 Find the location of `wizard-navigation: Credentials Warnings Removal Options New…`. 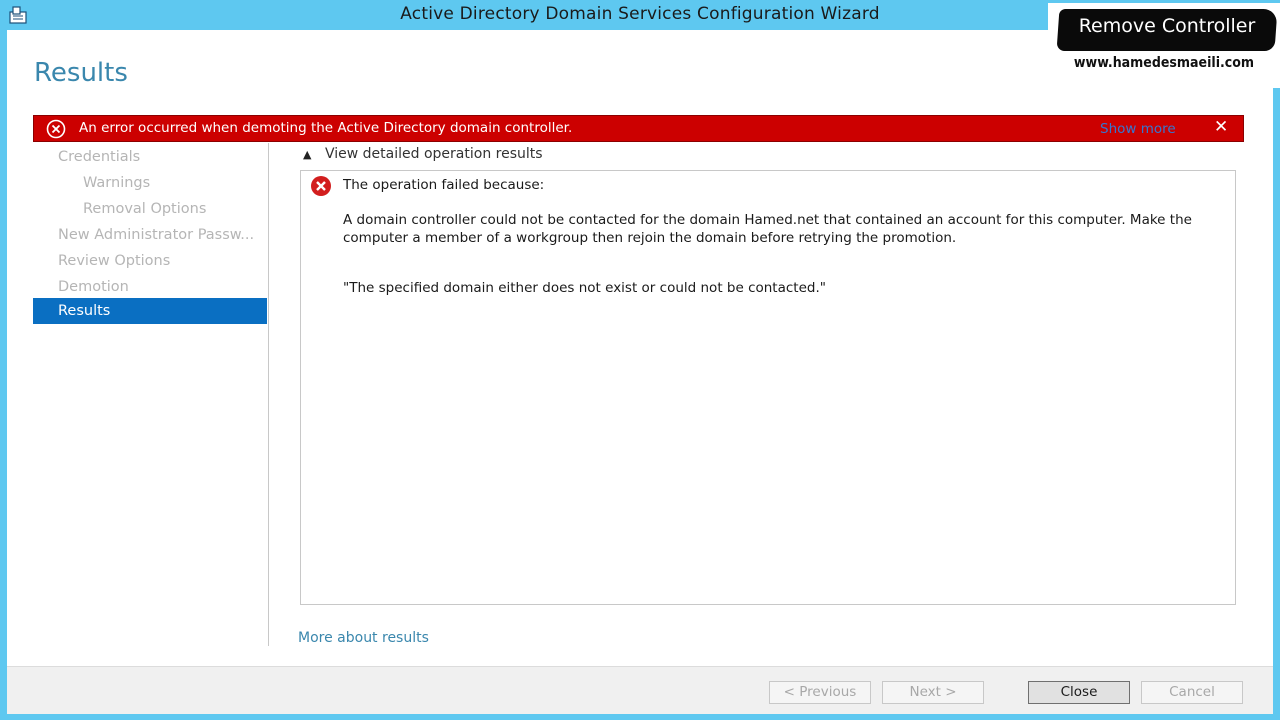

wizard-navigation: Credentials Warnings Removal Options New… is located at coordinates (151, 394).